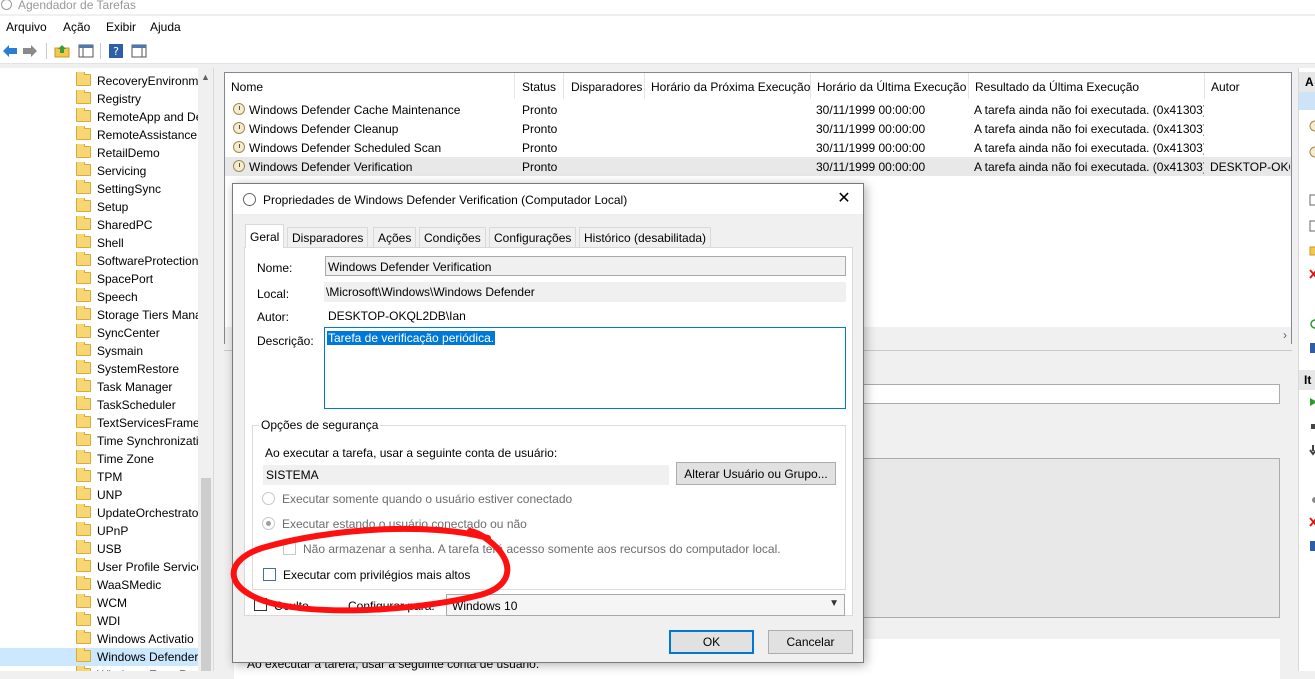 The width and height of the screenshot is (1315, 679). I want to click on description-text: Tarefa de verificação periódica., so click(411, 338).